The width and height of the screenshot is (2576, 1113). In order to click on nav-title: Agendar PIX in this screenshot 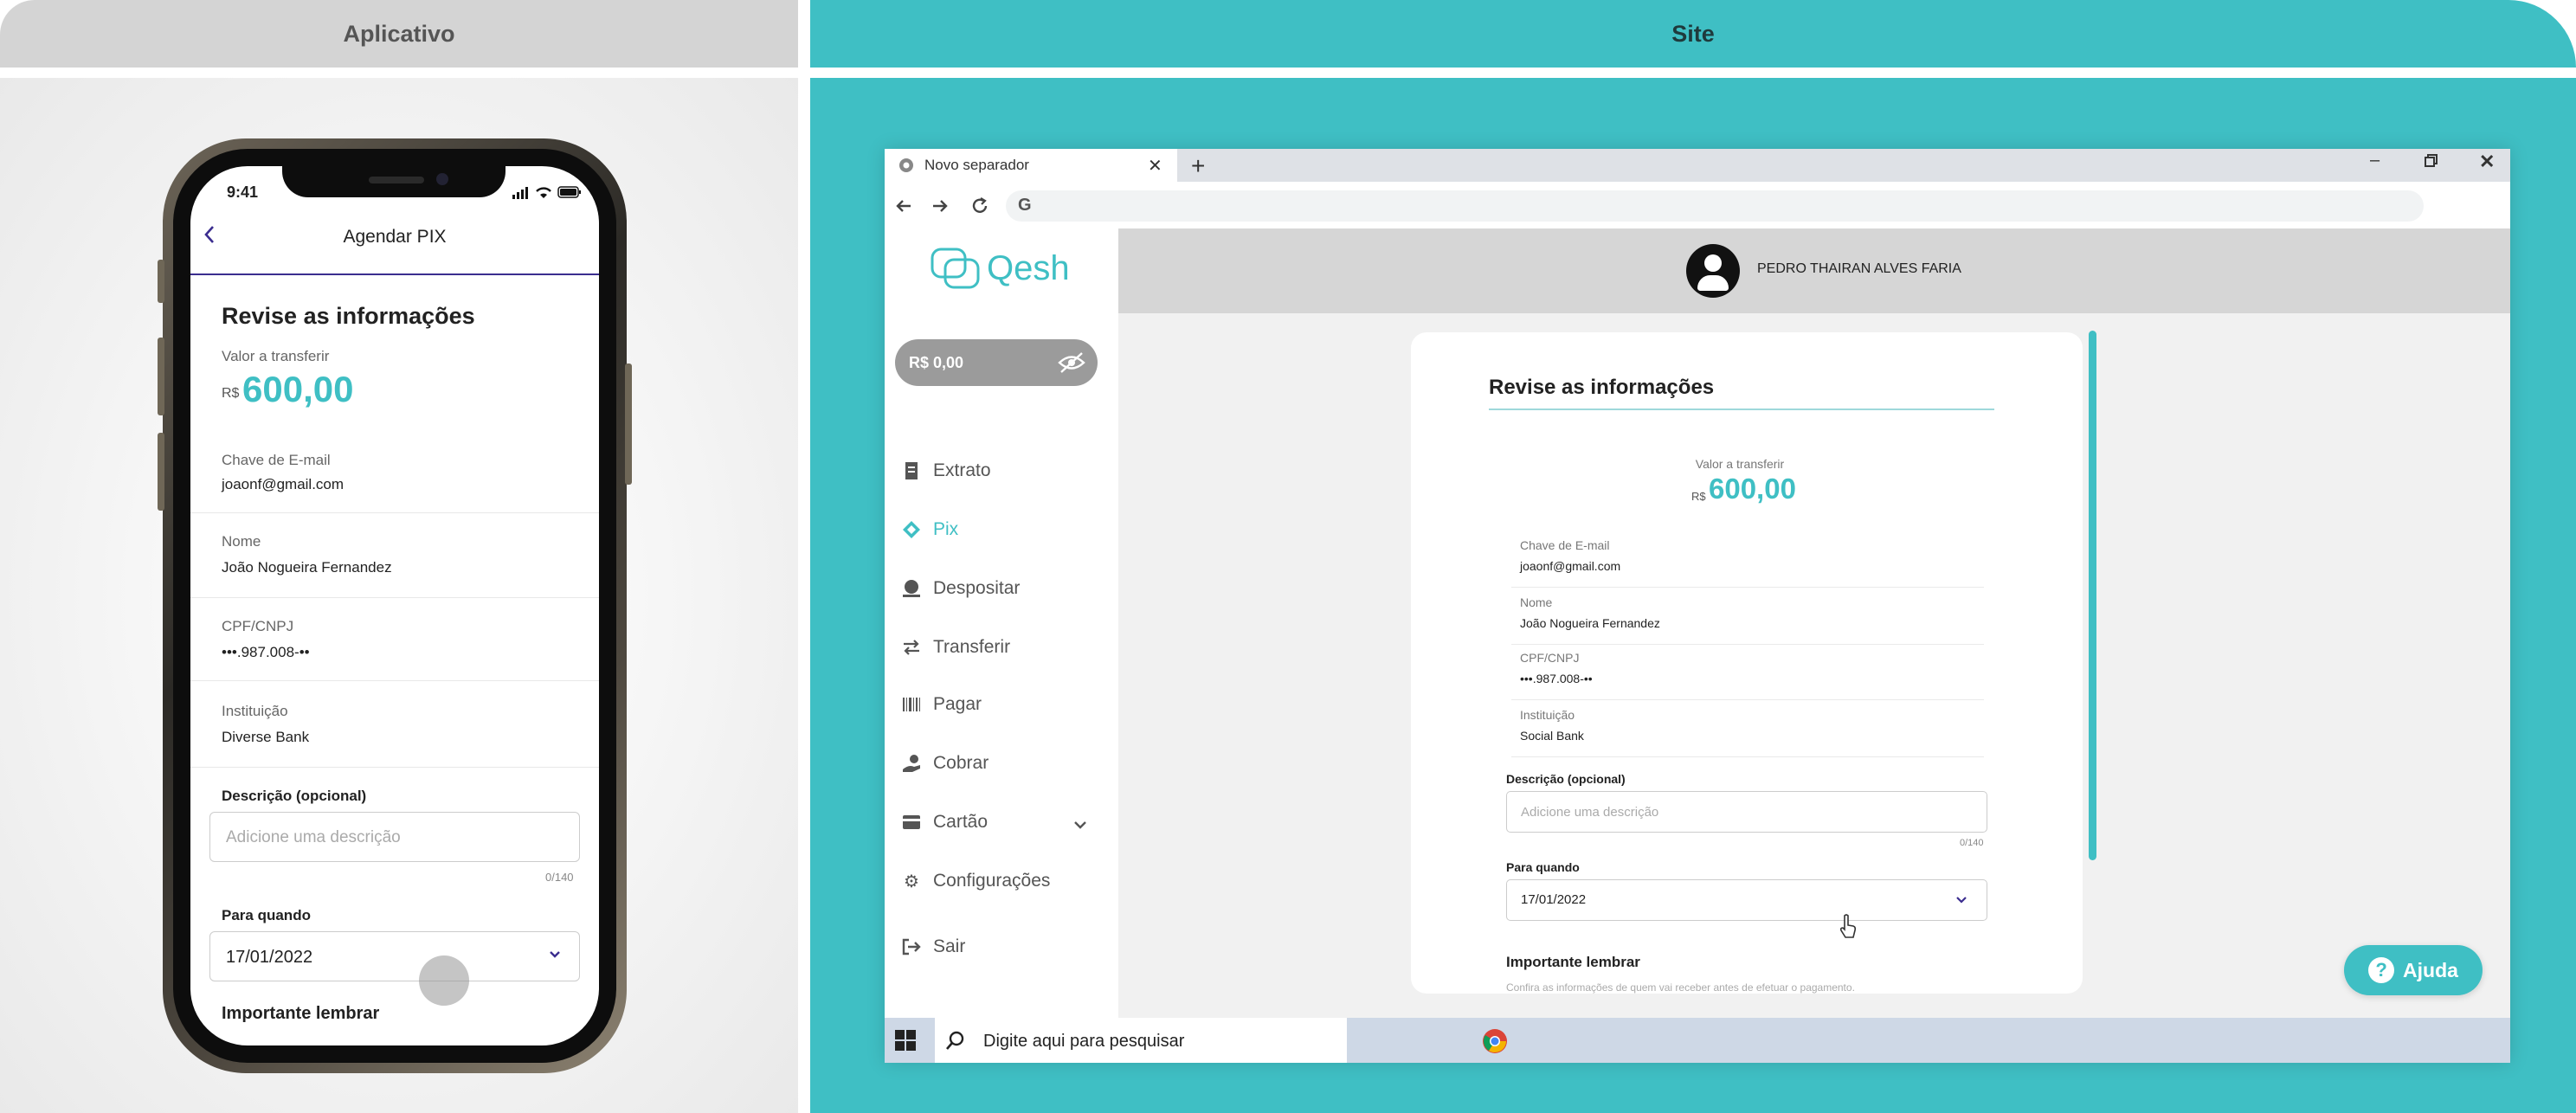, I will do `click(395, 237)`.